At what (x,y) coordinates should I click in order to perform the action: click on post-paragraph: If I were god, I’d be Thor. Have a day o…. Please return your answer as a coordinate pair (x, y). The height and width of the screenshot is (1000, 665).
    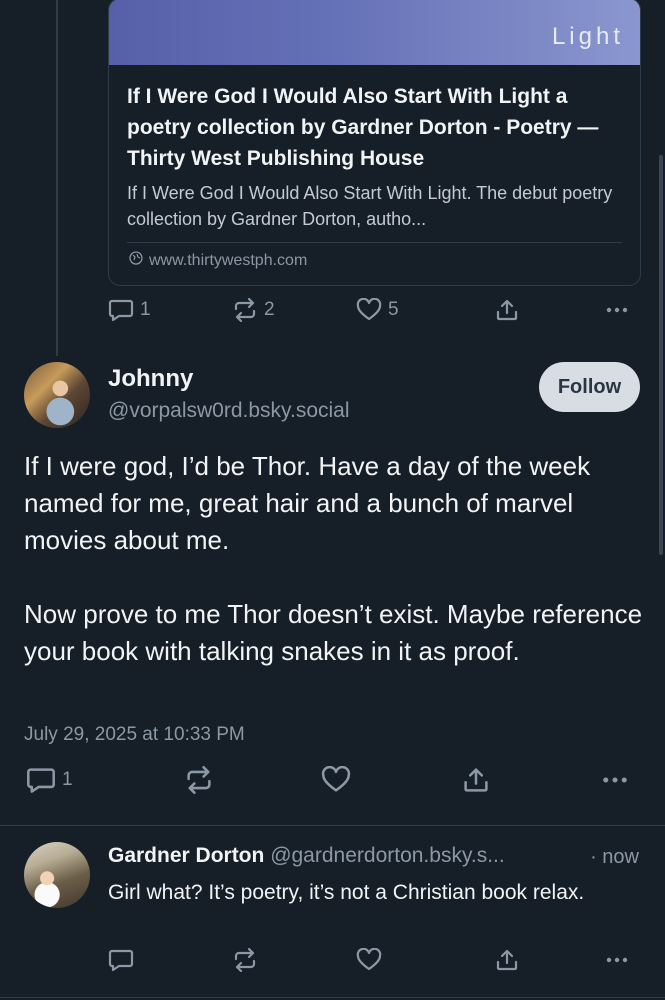
    Looking at the image, I should click on (307, 503).